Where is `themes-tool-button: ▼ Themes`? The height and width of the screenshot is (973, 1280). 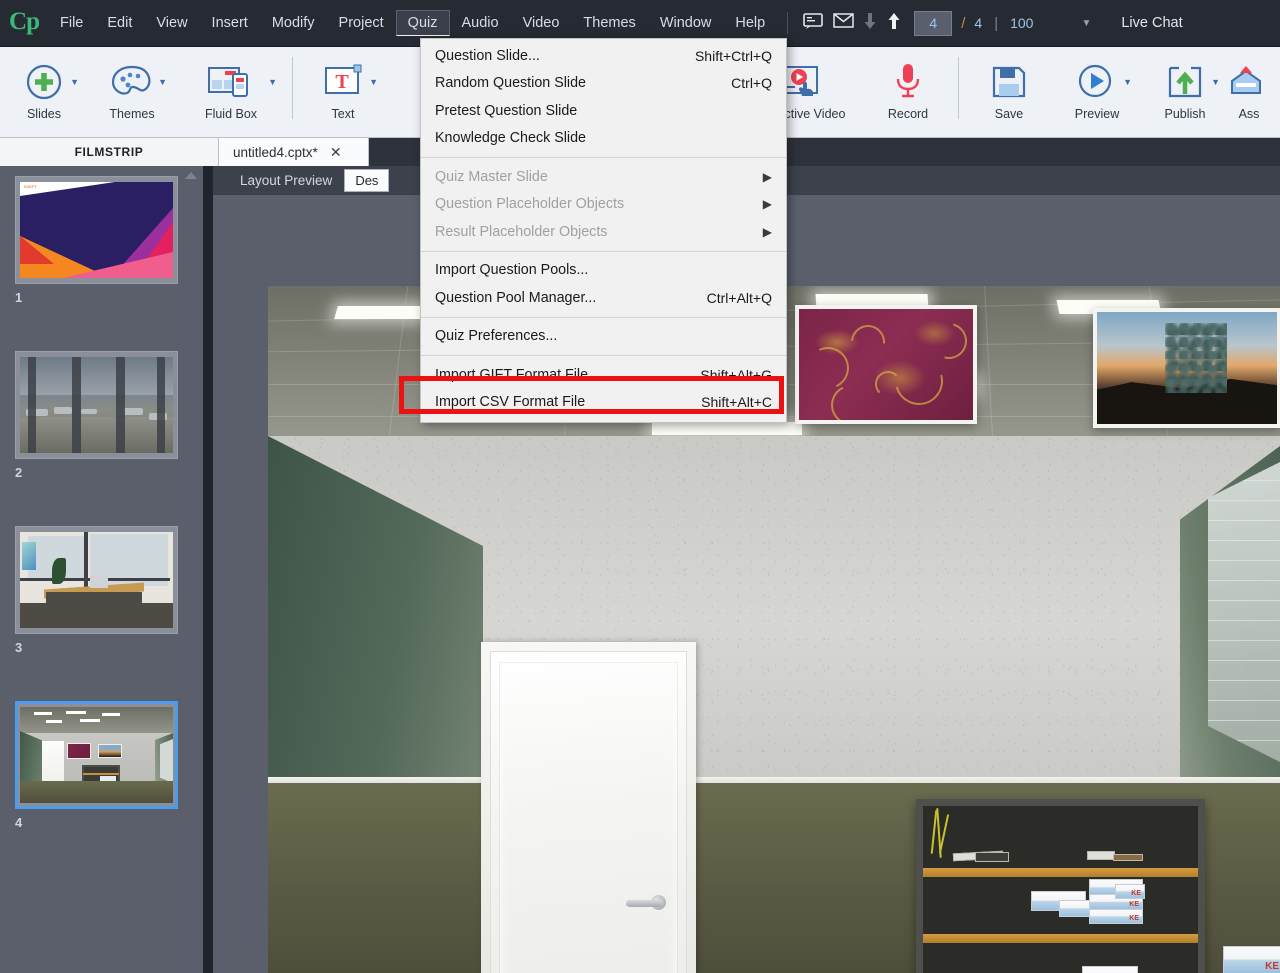
themes-tool-button: ▼ Themes is located at coordinates (132, 94).